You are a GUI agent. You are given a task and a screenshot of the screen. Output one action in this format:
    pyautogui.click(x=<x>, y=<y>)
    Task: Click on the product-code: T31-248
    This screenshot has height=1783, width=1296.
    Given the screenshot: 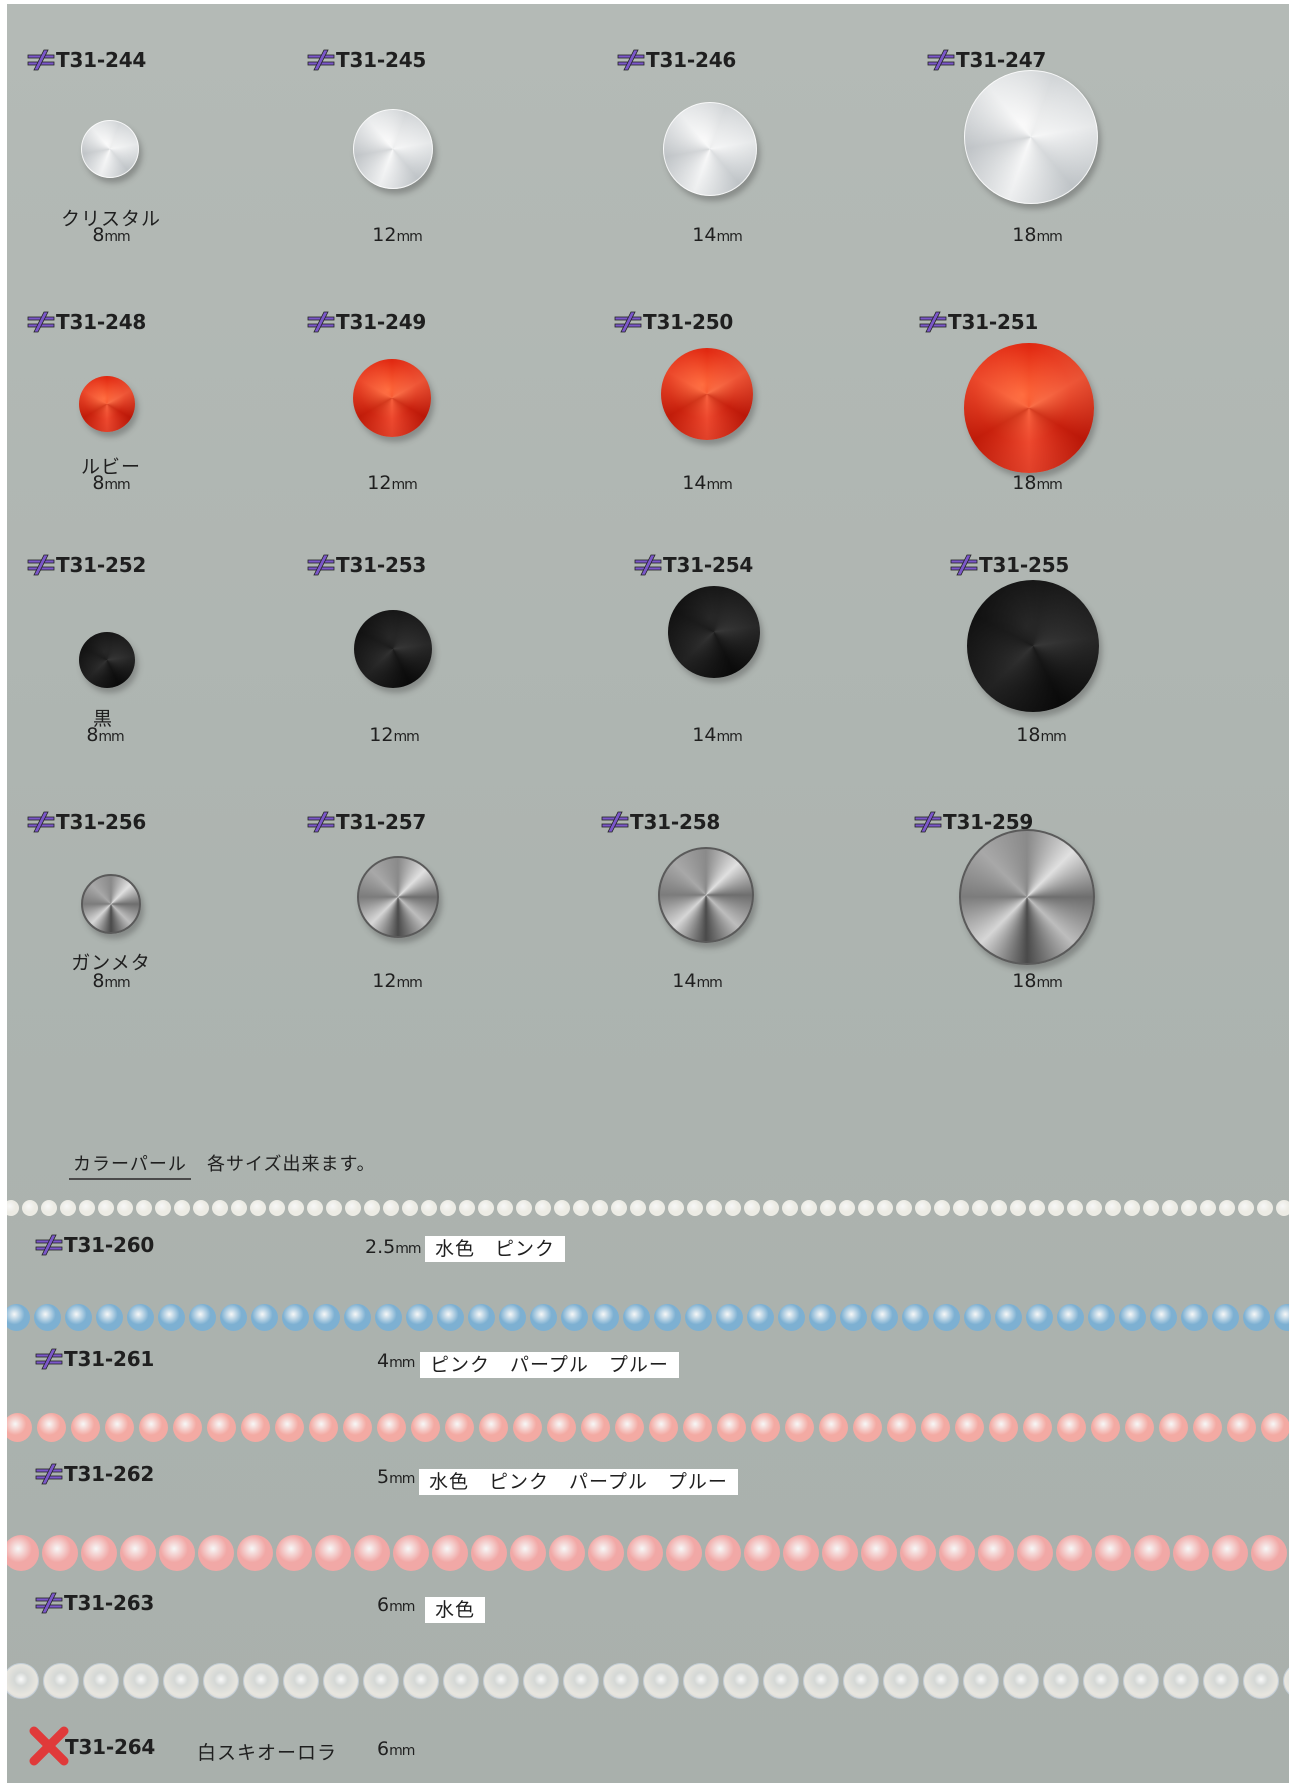 What is the action you would take?
    pyautogui.click(x=86, y=322)
    